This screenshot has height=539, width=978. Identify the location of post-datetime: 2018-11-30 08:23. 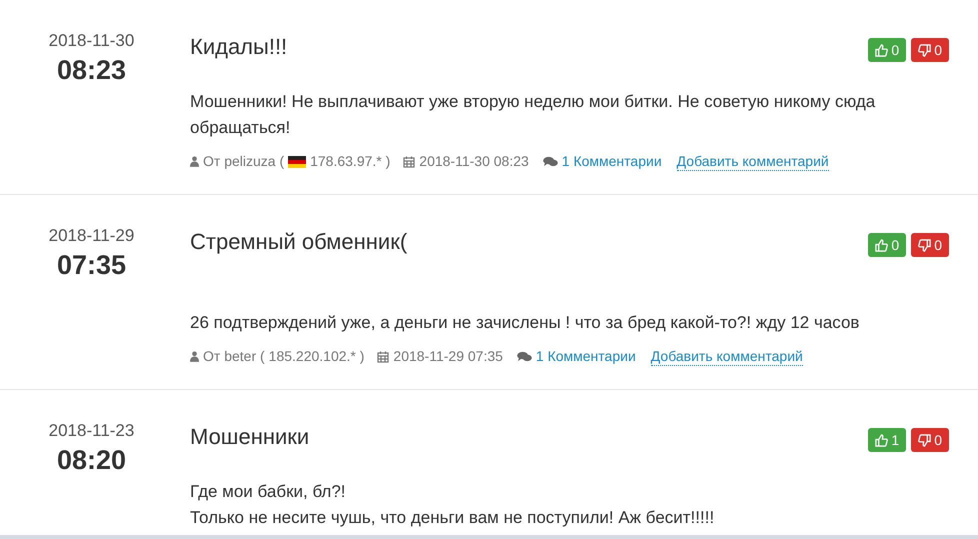
(474, 161).